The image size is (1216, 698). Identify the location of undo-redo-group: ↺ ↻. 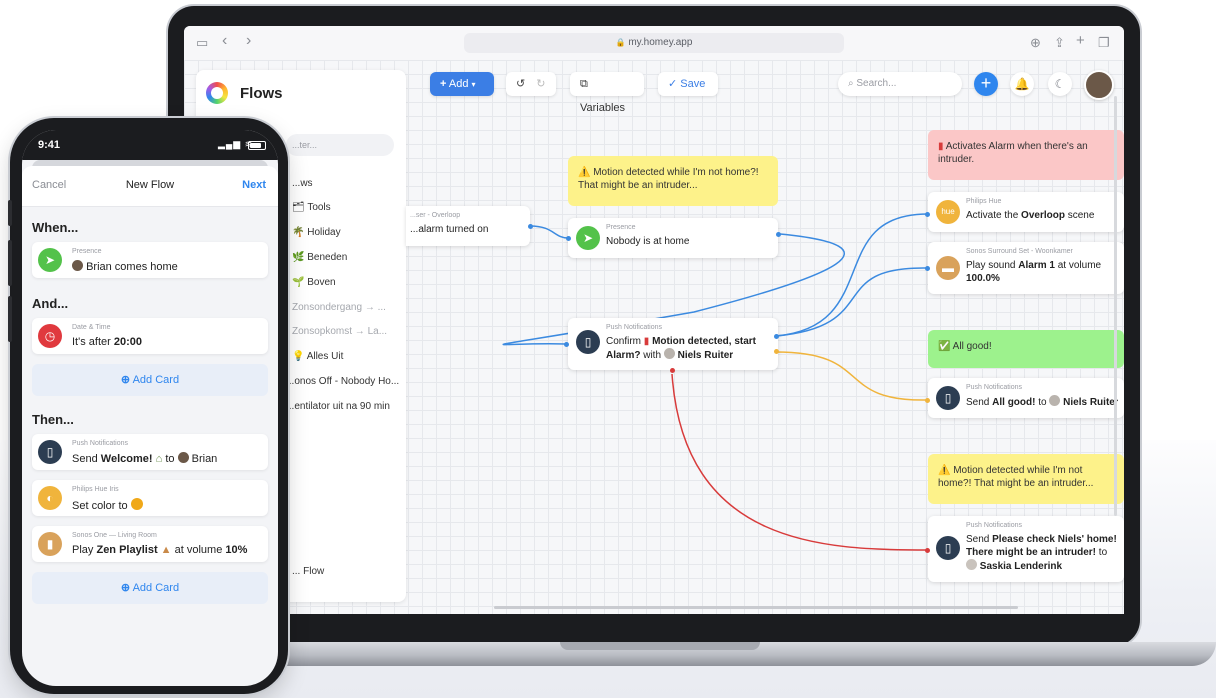
(531, 84).